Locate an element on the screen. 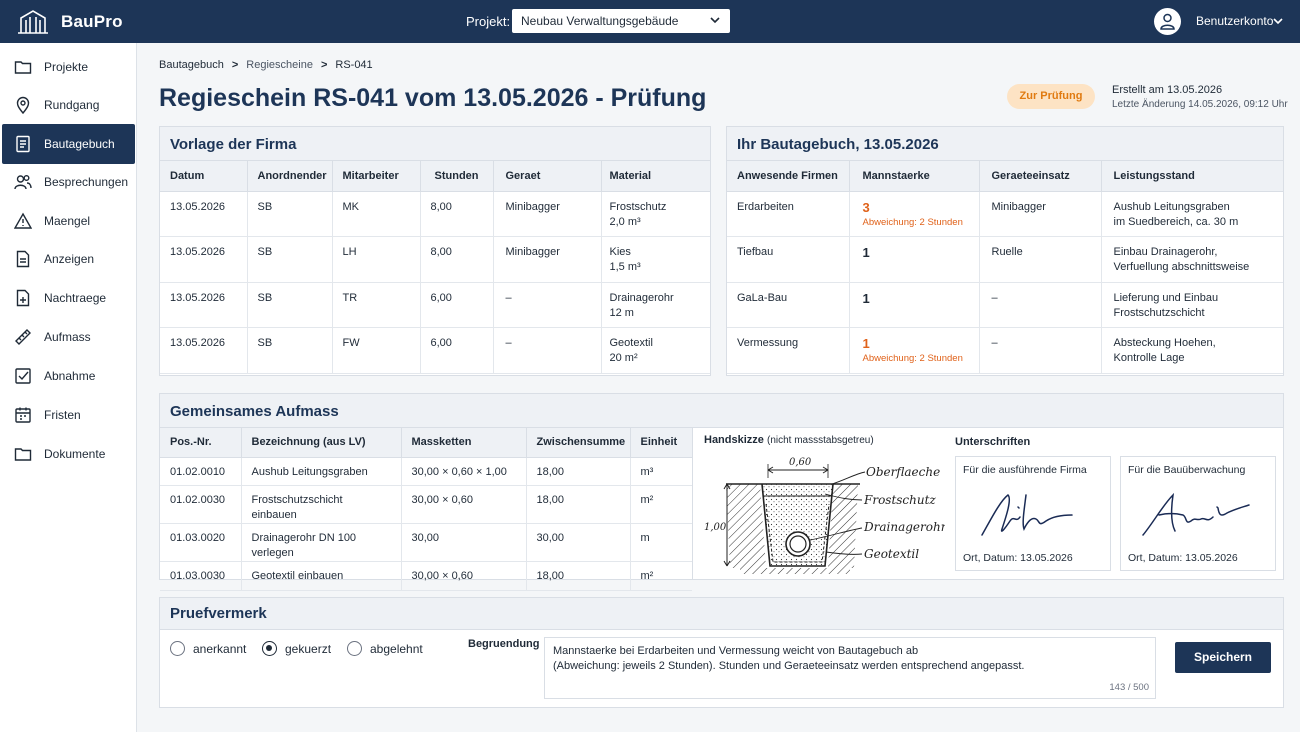  material-name: Geotextil is located at coordinates (631, 343).